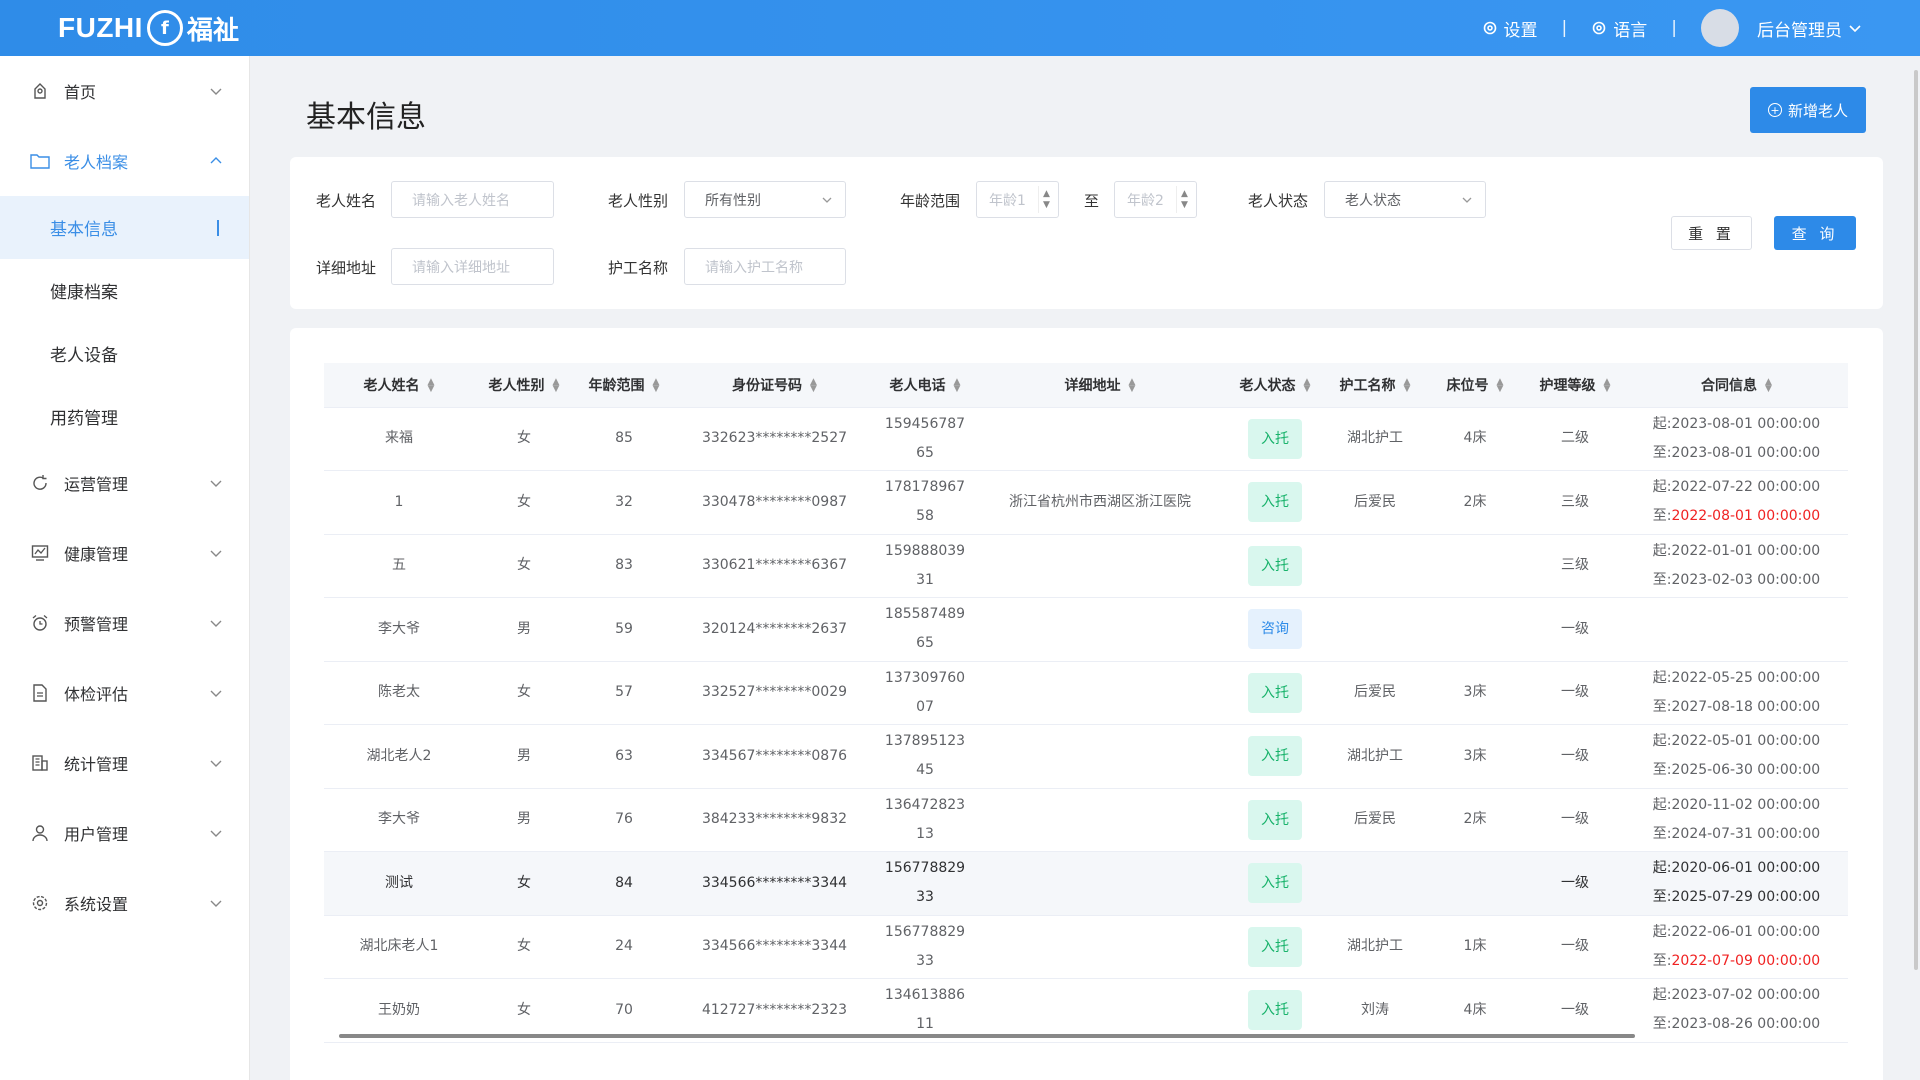 Image resolution: width=1920 pixels, height=1080 pixels. What do you see at coordinates (1267, 385) in the screenshot?
I see `col-header-label: 老人状态` at bounding box center [1267, 385].